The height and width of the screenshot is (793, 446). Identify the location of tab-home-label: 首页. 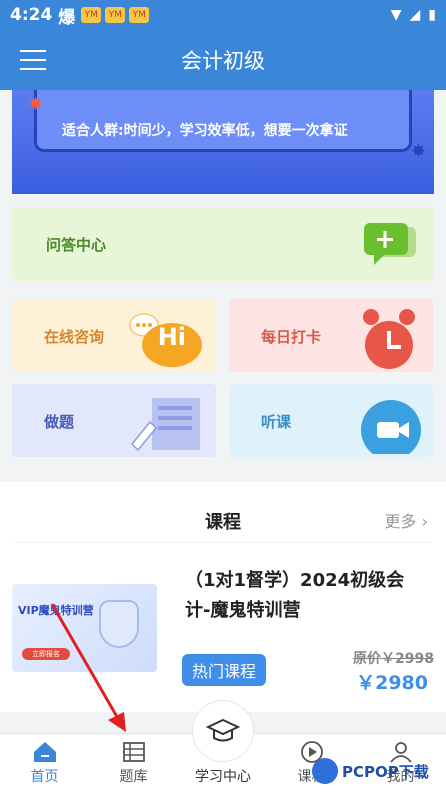
(44, 777).